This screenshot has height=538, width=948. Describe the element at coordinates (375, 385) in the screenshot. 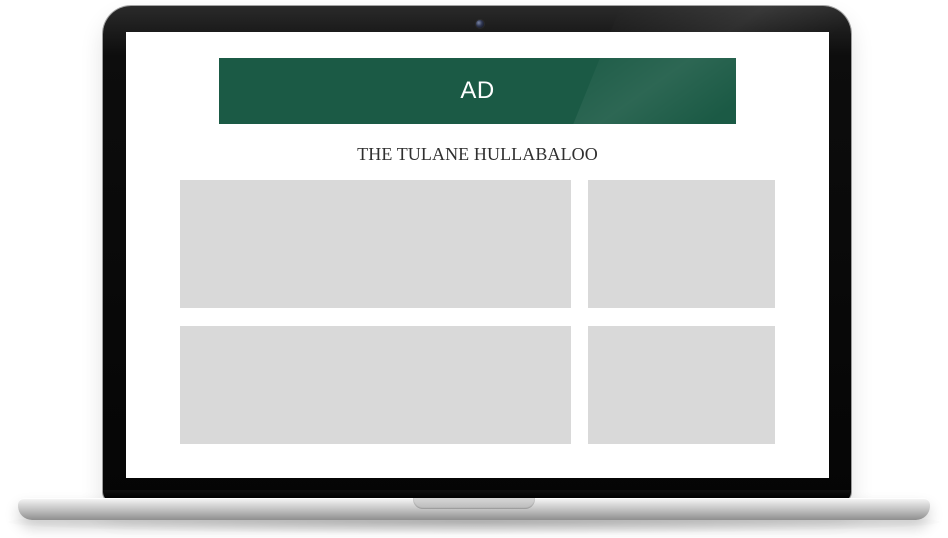

I see `content-block-large-bottom` at that location.